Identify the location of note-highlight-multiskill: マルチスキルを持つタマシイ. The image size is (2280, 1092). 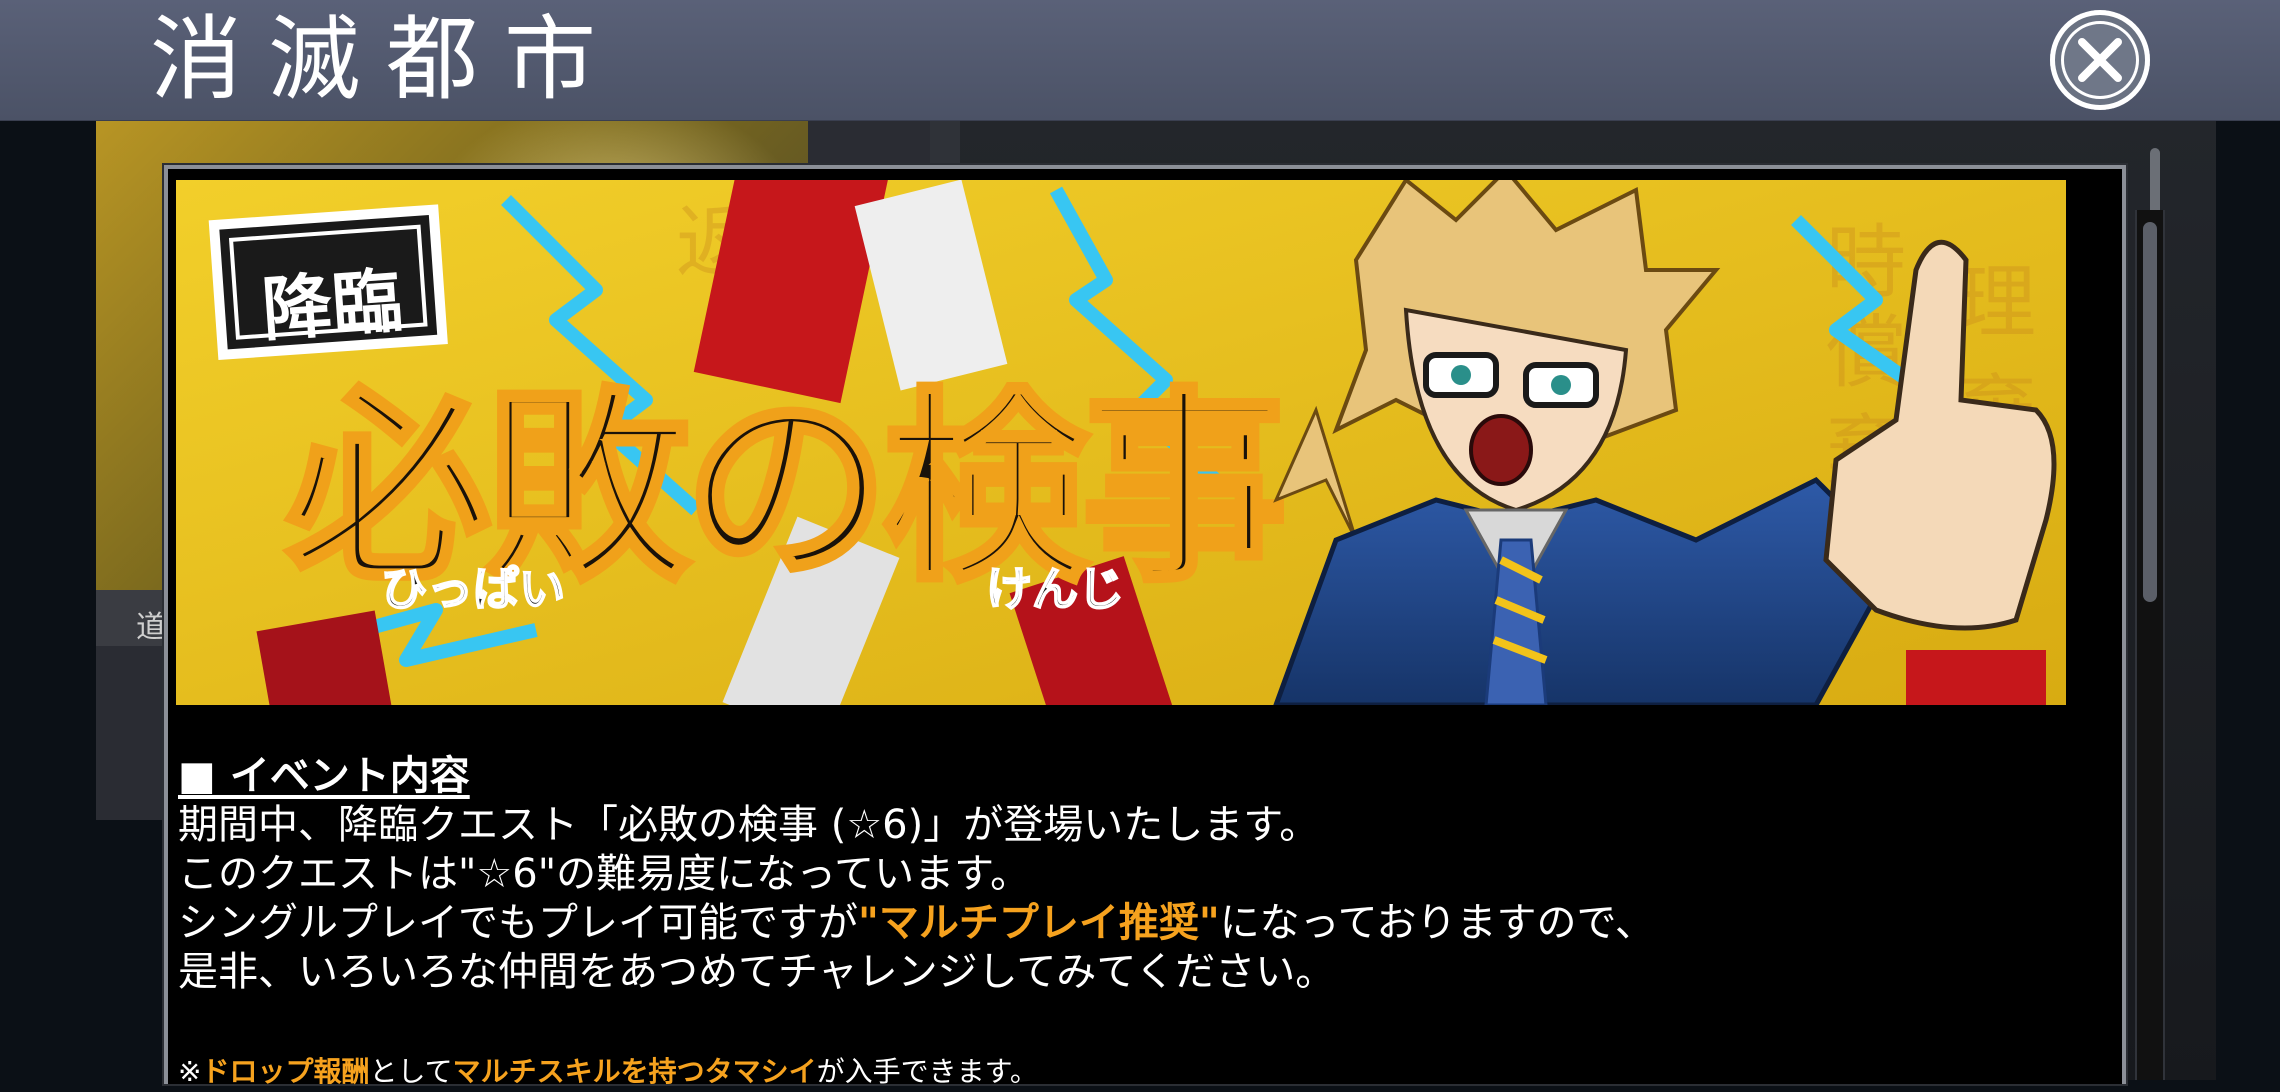
(634, 1071).